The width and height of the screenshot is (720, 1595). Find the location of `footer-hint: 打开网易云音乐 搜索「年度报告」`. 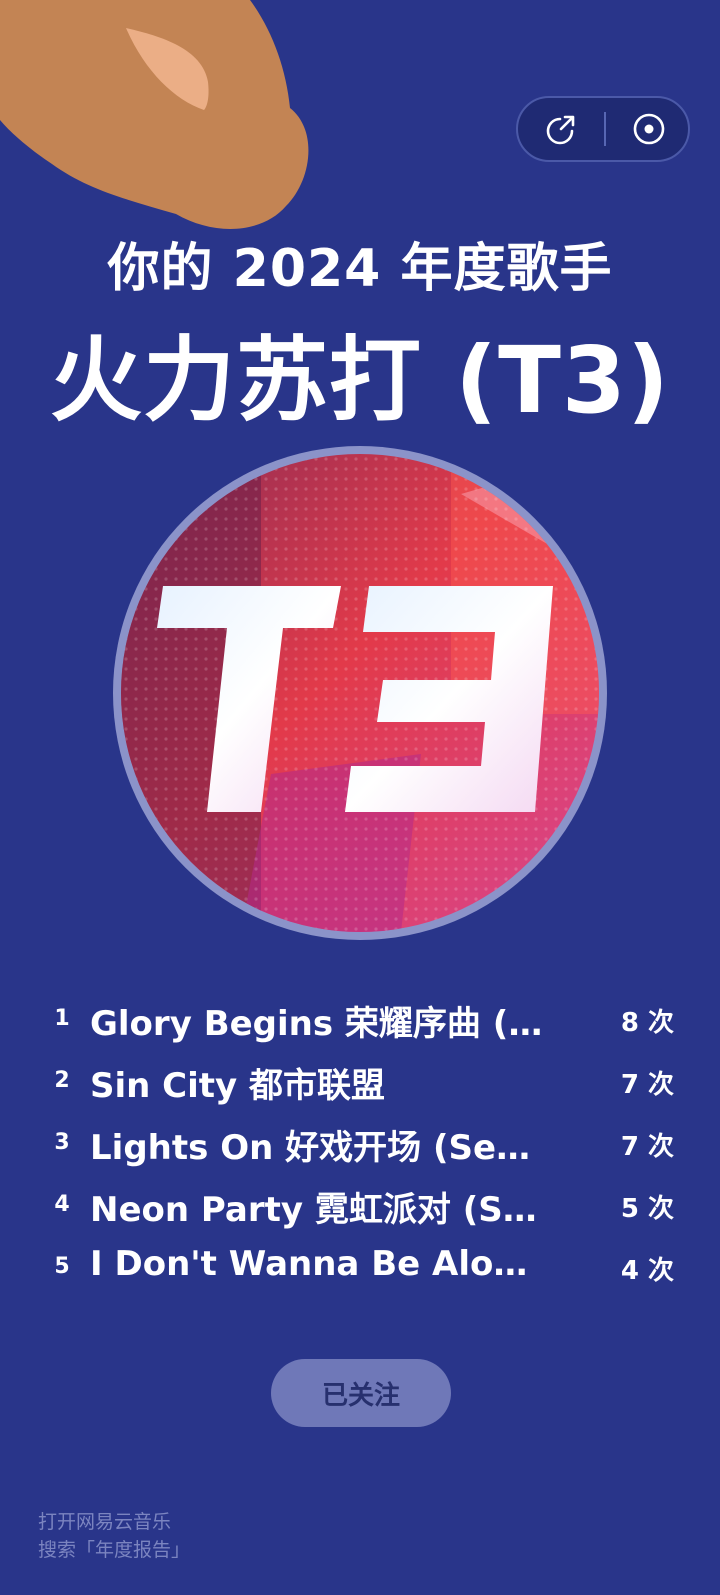

footer-hint: 打开网易云音乐 搜索「年度报告」 is located at coordinates (114, 1536).